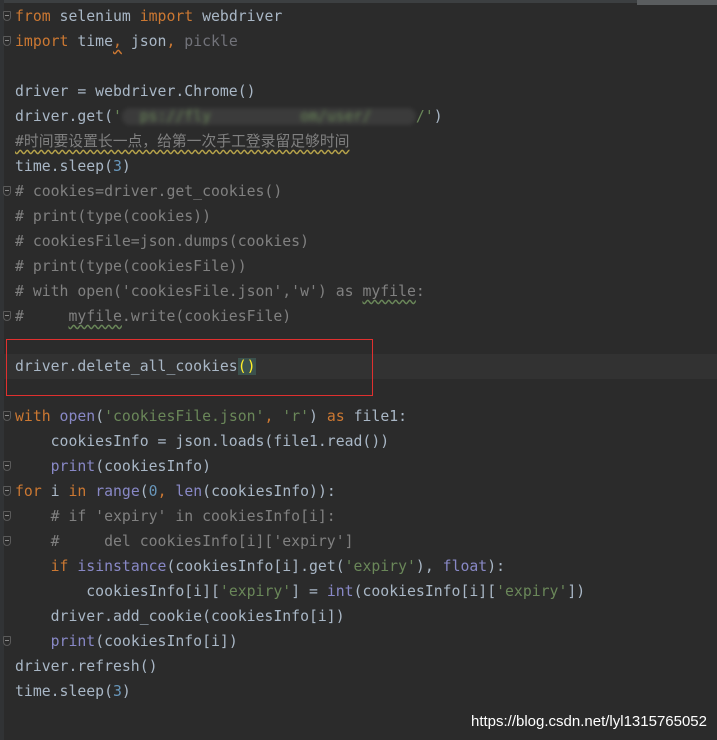  I want to click on code-line: driver = webdriver.Chrome(), so click(135, 91).